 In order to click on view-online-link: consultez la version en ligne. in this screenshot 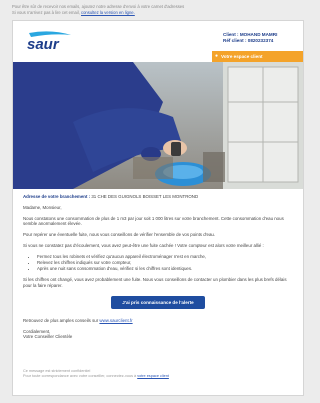, I will do `click(108, 12)`.